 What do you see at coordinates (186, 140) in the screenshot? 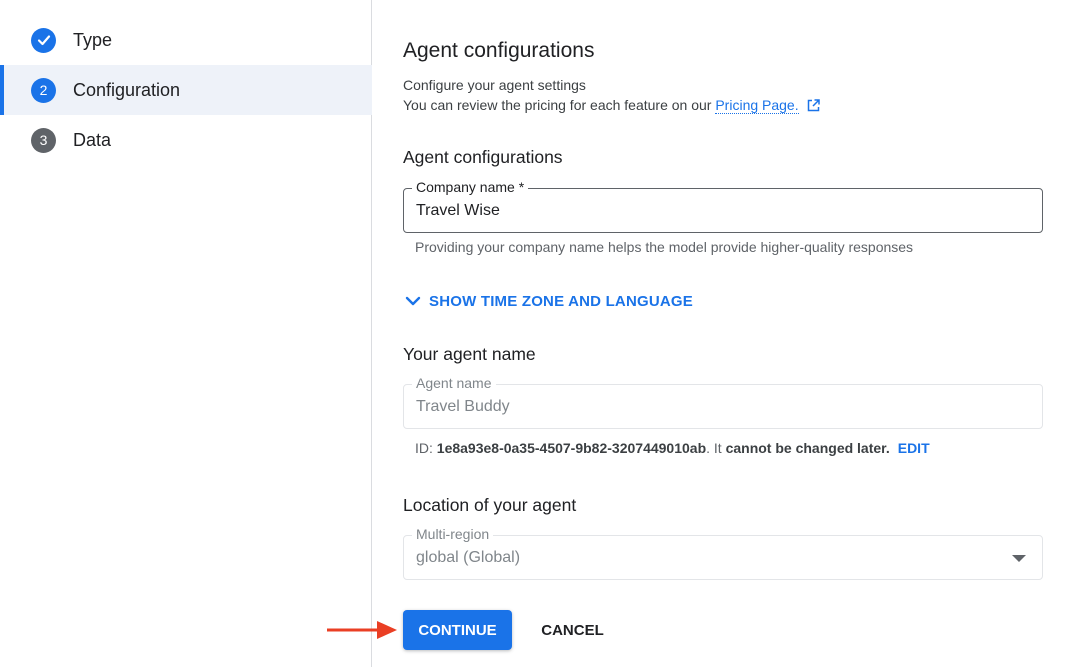
I see `step-data: 3 Data` at bounding box center [186, 140].